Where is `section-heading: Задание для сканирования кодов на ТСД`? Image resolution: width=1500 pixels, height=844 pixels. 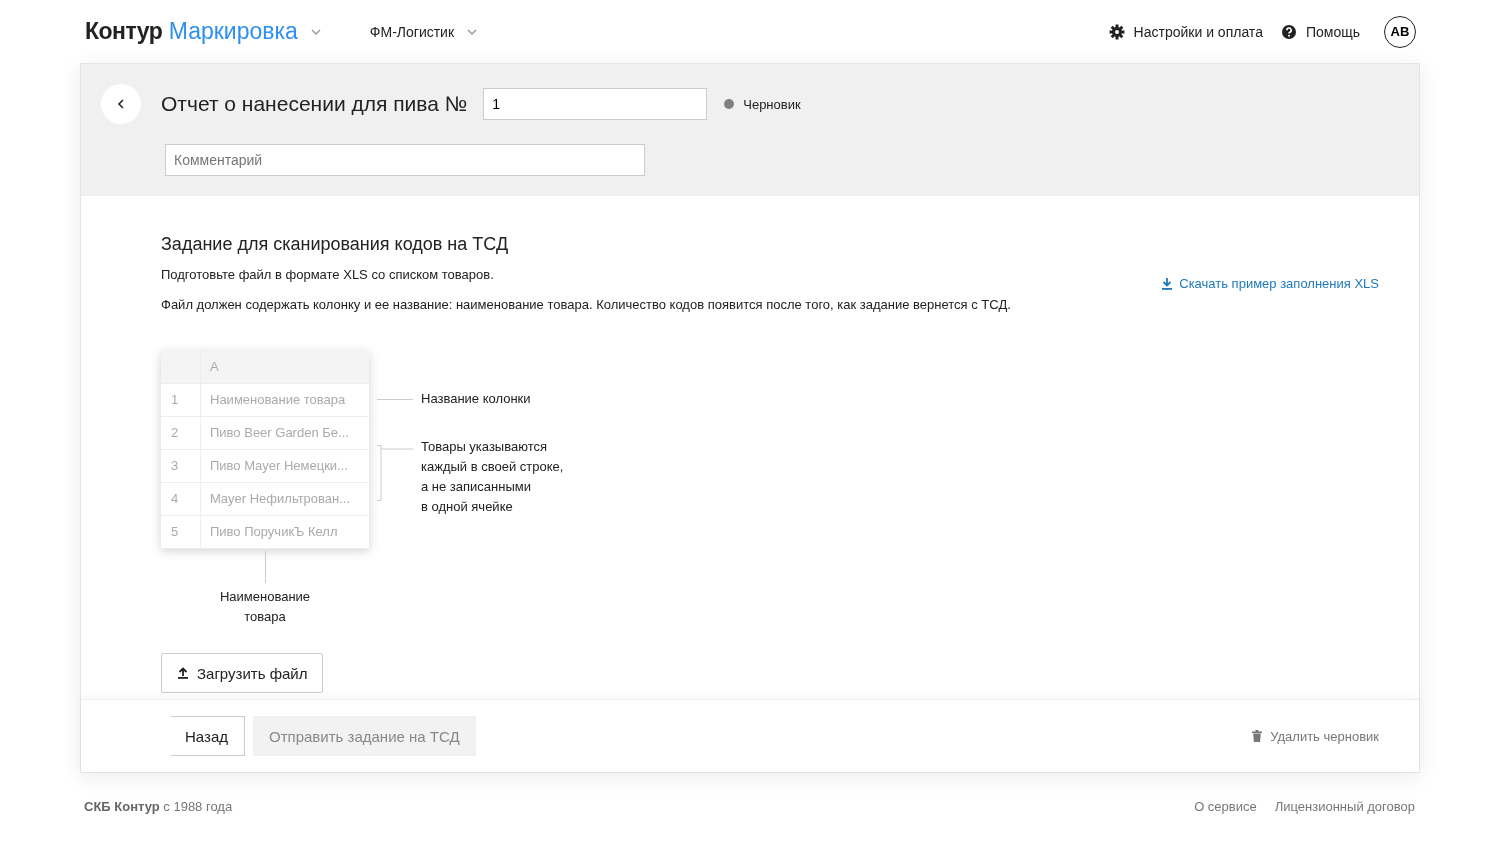 section-heading: Задание для сканирования кодов на ТСД is located at coordinates (335, 244).